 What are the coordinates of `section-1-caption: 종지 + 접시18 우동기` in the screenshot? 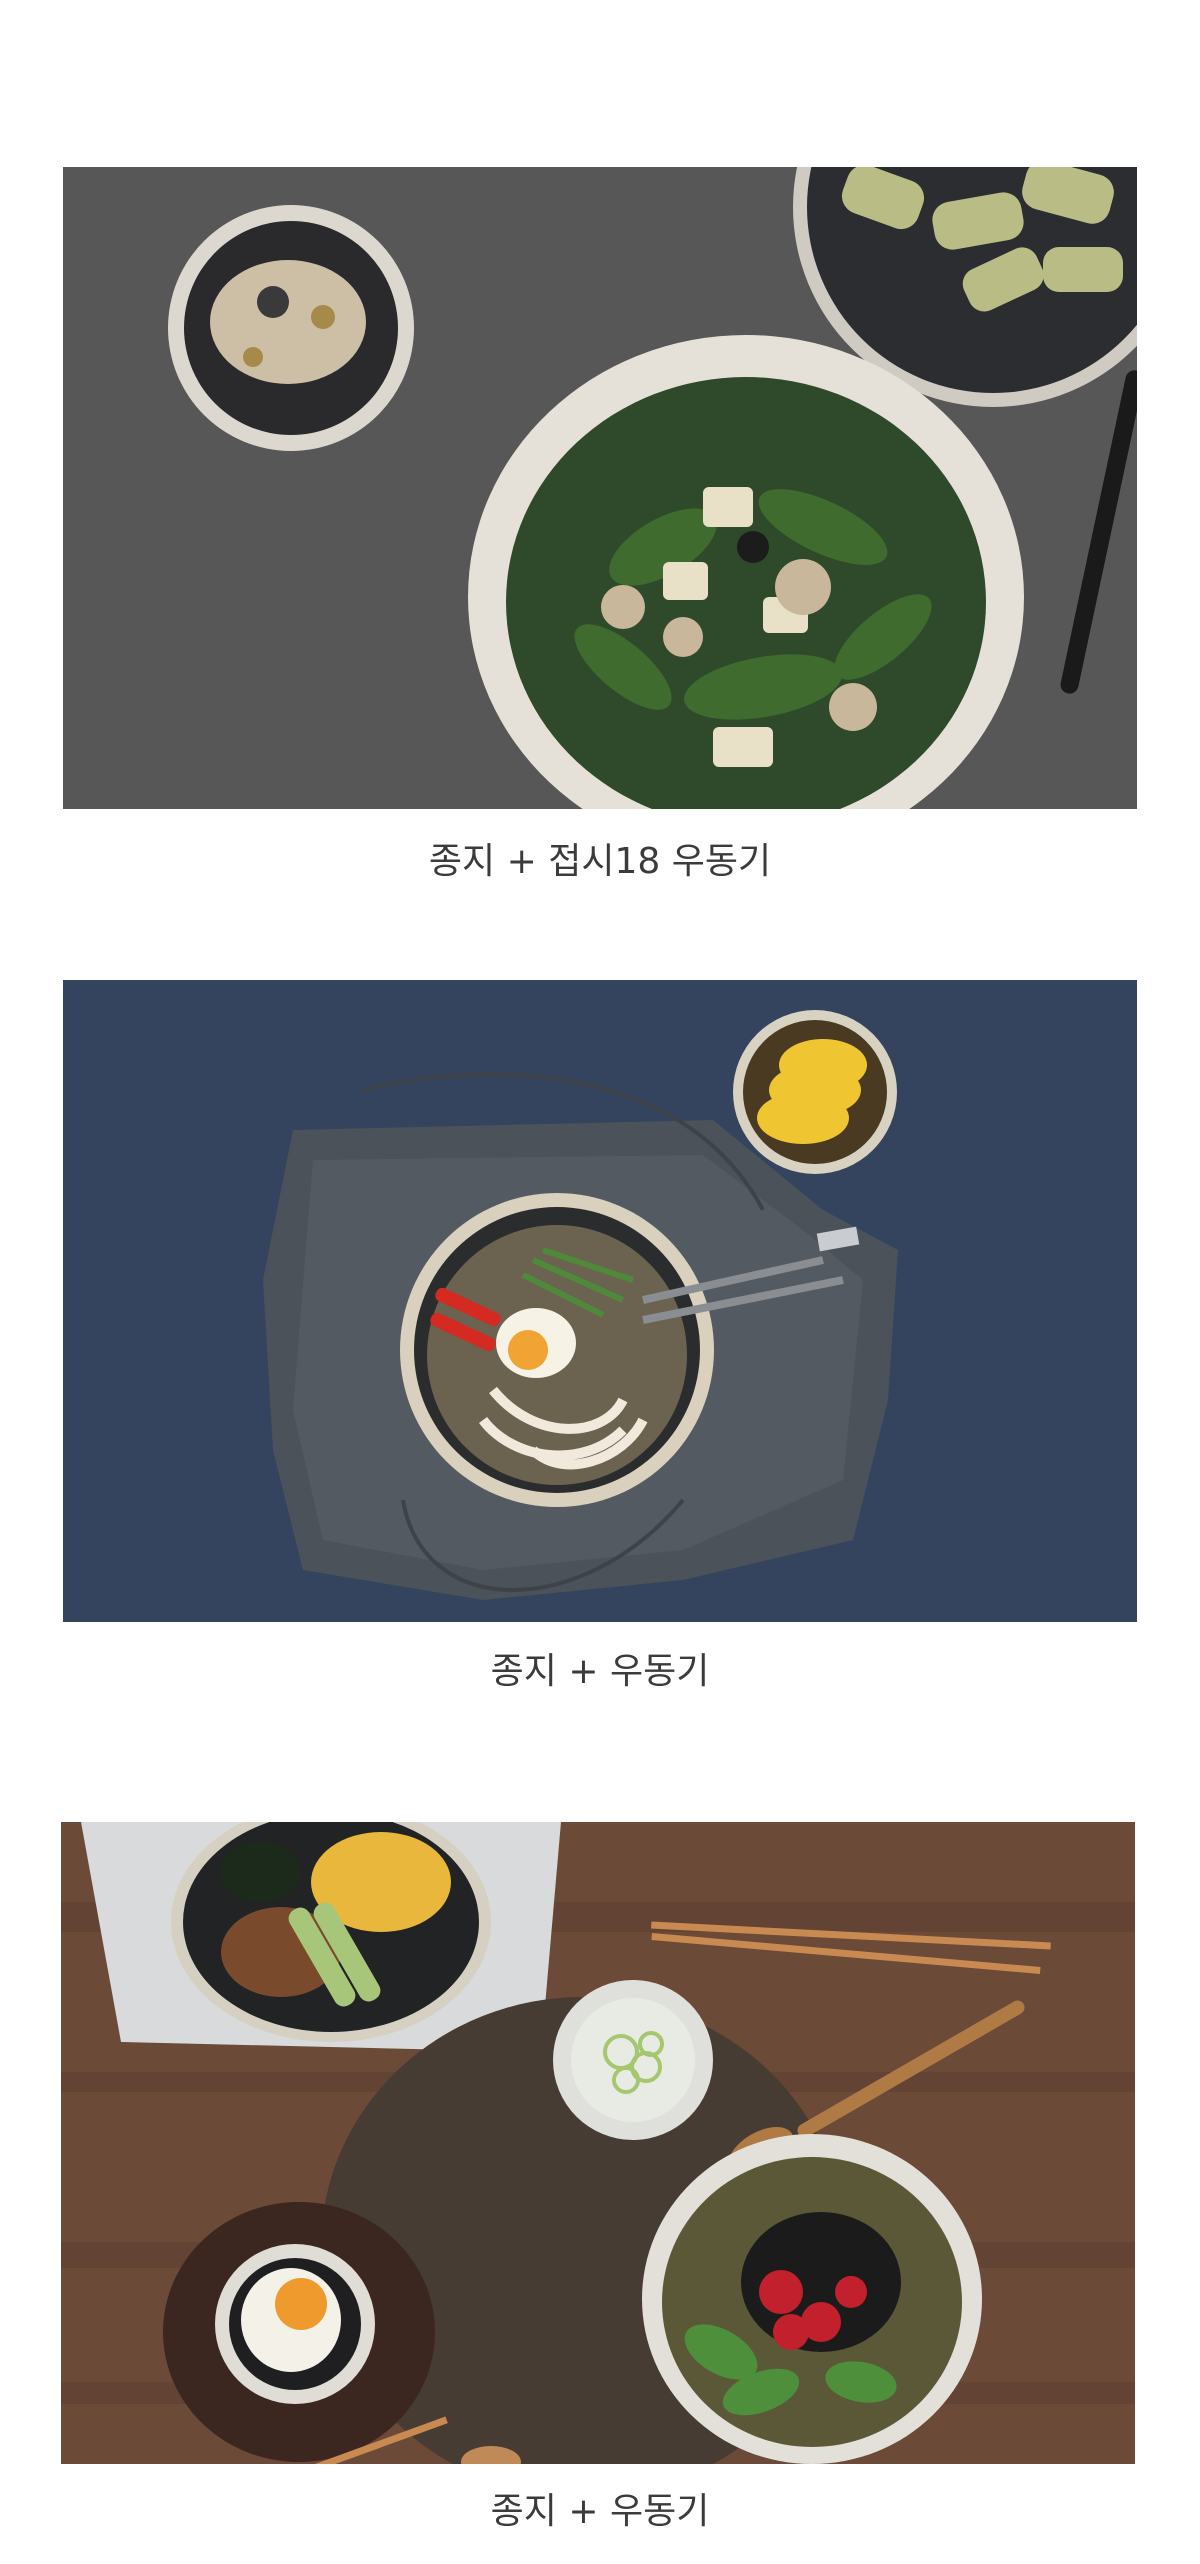 It's located at (600, 861).